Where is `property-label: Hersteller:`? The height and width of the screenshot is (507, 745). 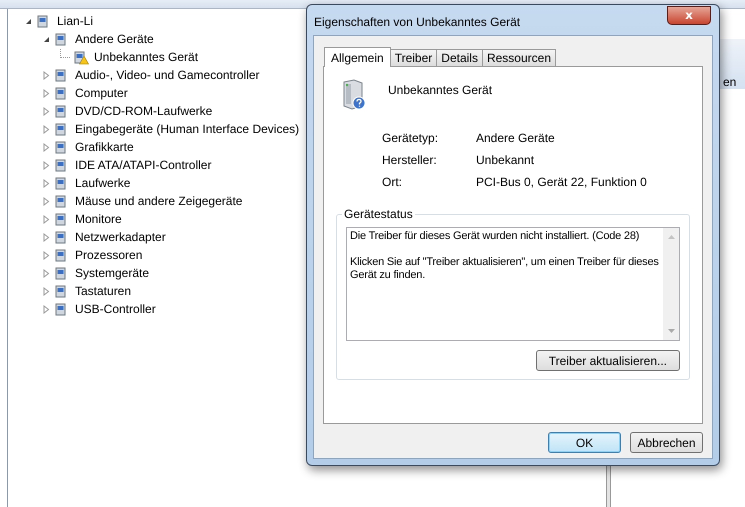 property-label: Hersteller: is located at coordinates (410, 160).